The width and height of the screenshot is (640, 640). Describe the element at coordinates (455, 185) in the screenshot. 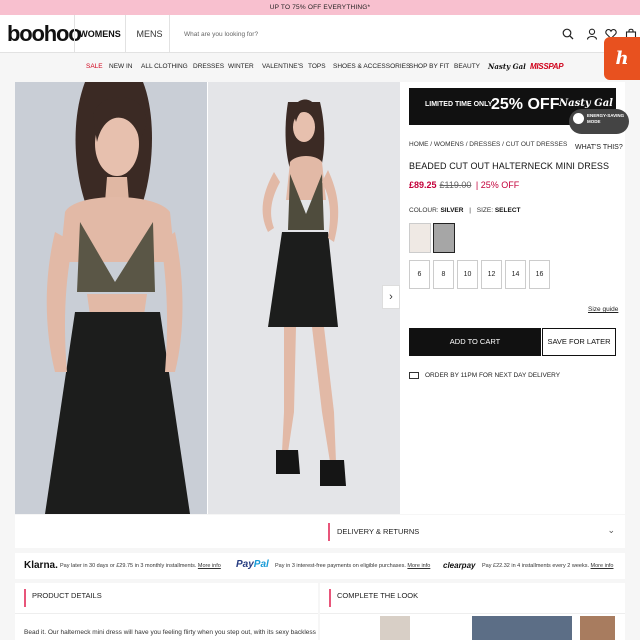

I see `price-was: £119.00` at that location.